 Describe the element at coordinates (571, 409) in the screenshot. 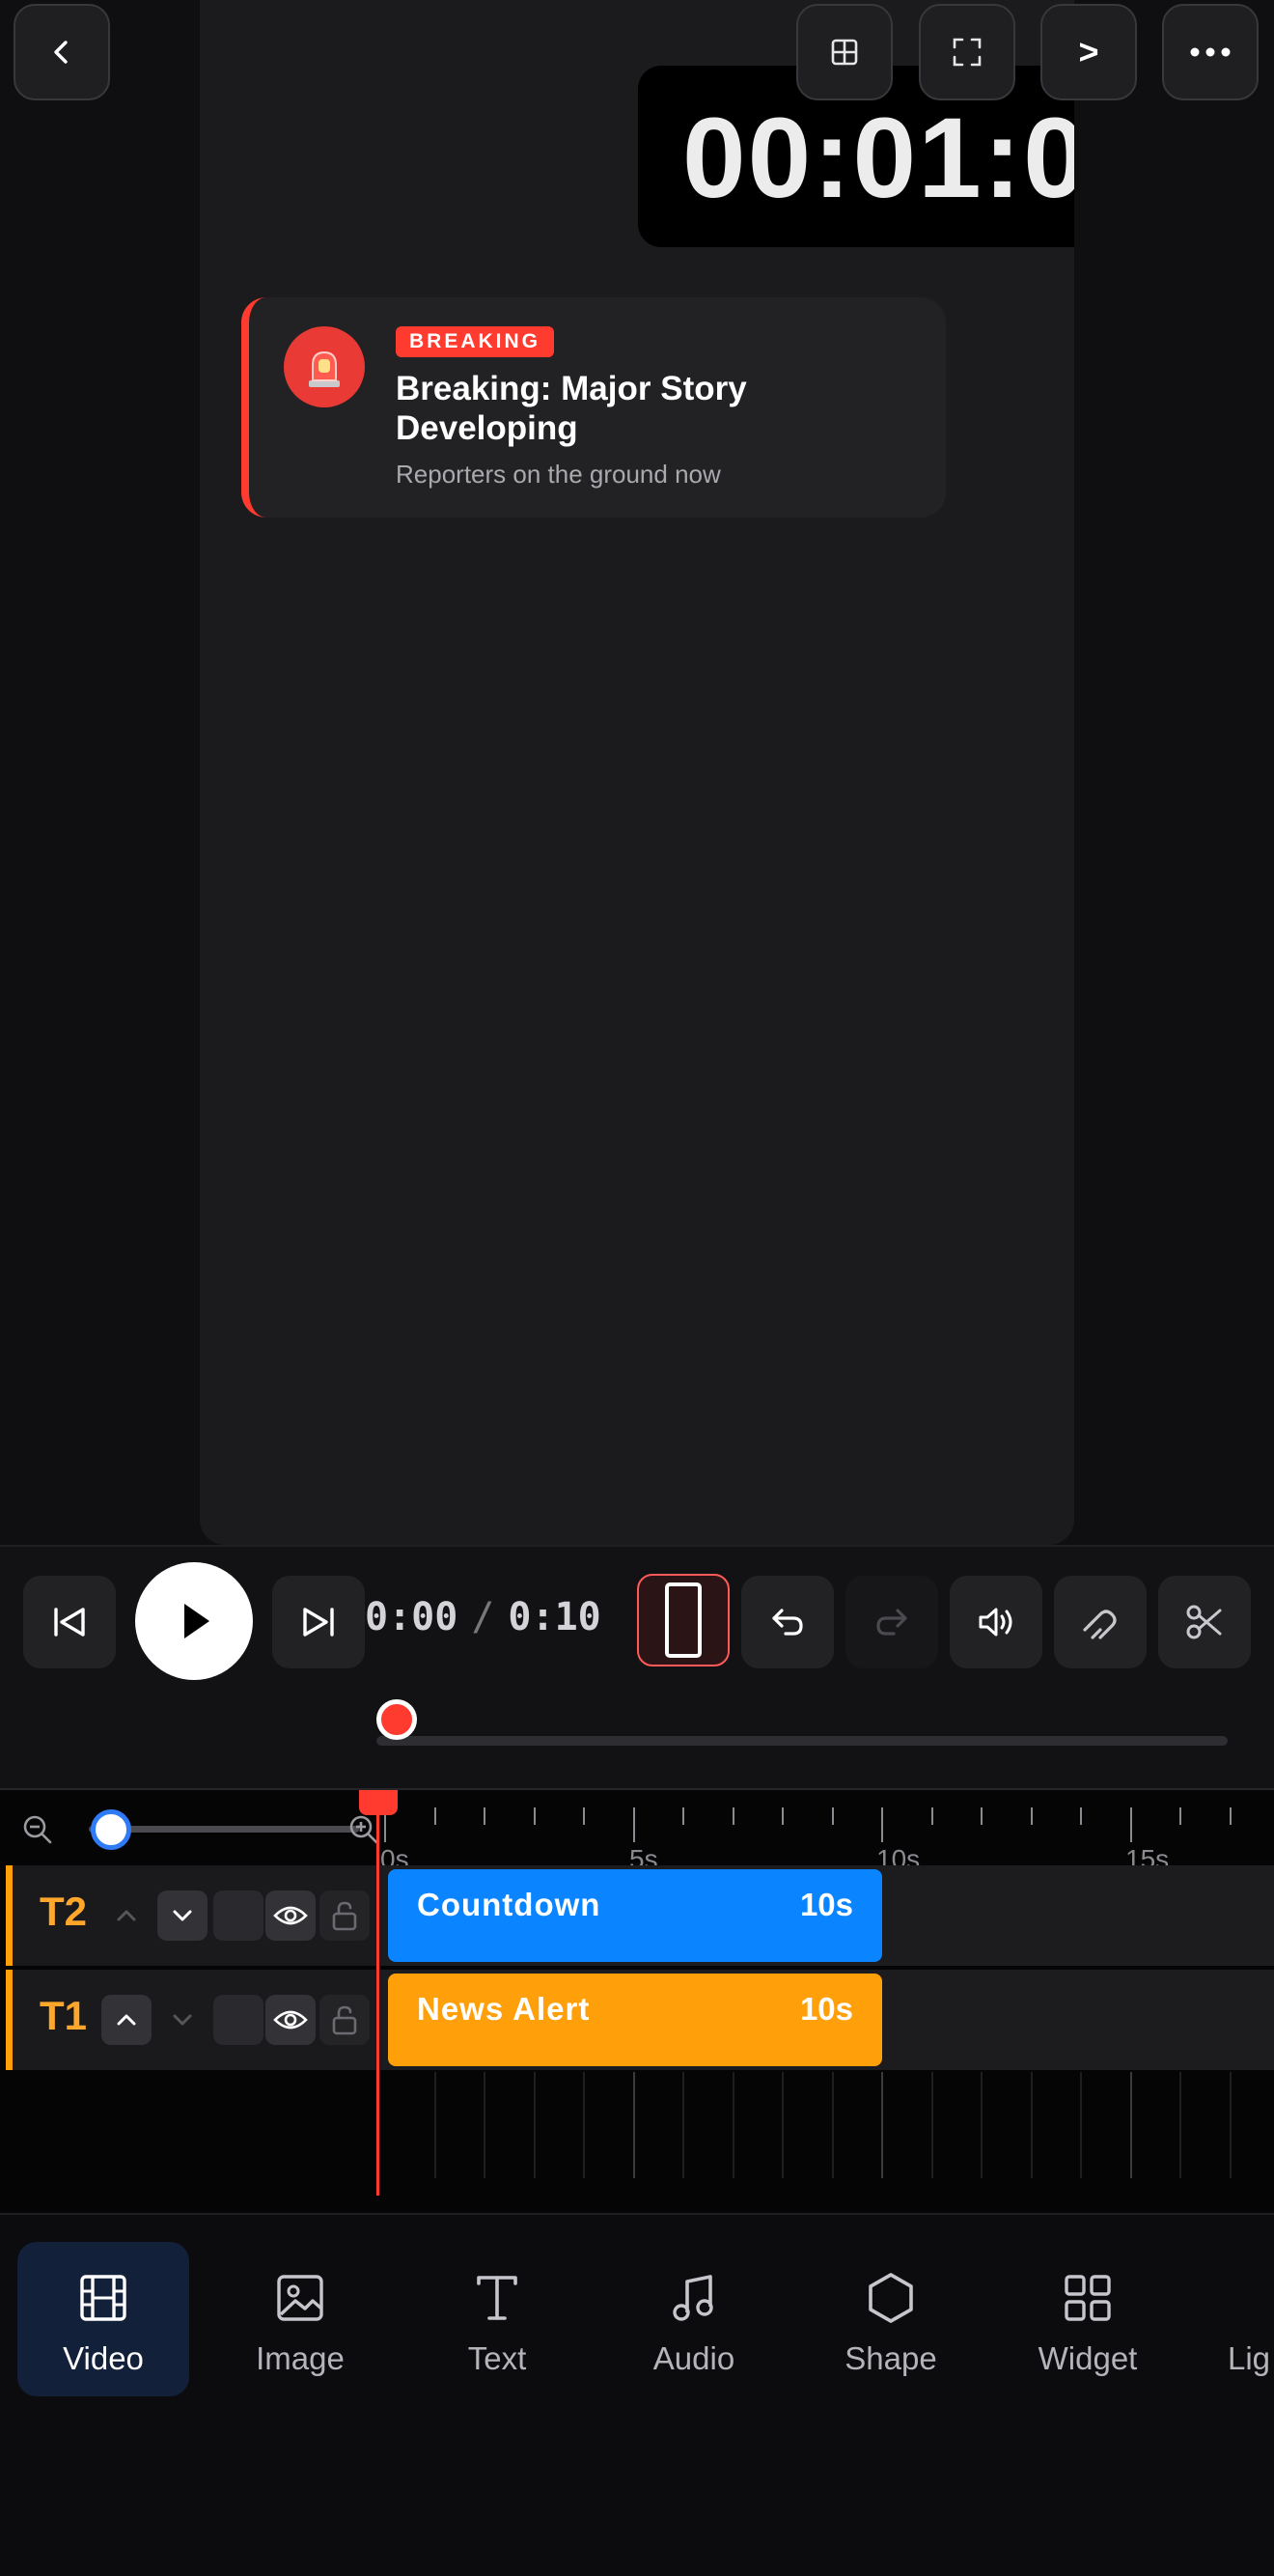

I see `alert-title: Breaking: Major Story Developing` at that location.